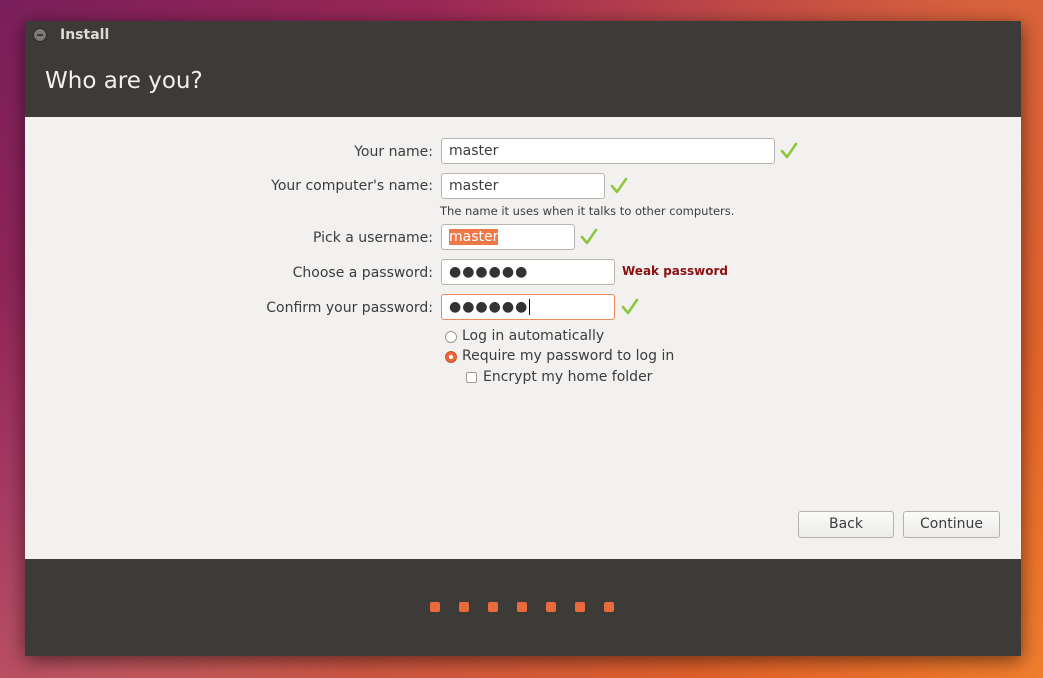  Describe the element at coordinates (451, 337) in the screenshot. I see `login-automatically-radio` at that location.